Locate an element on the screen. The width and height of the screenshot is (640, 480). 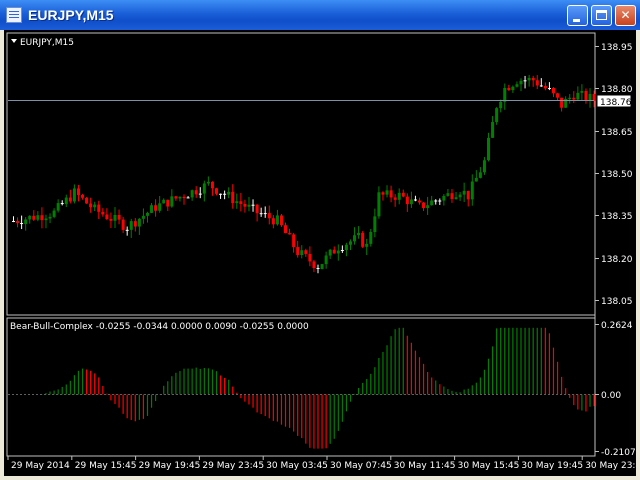
indicator-tick: 0.2624 is located at coordinates (617, 326).